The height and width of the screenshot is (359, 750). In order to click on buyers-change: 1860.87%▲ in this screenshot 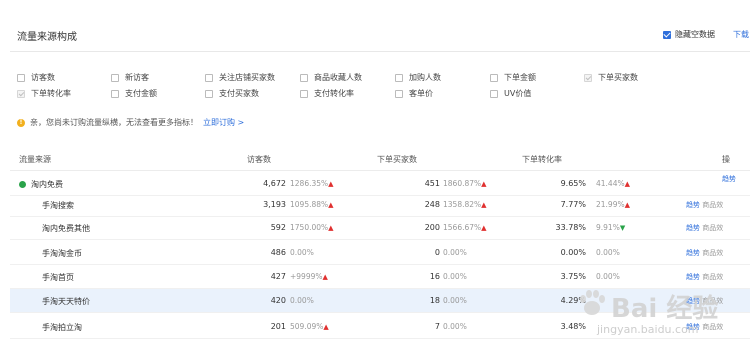, I will do `click(465, 183)`.